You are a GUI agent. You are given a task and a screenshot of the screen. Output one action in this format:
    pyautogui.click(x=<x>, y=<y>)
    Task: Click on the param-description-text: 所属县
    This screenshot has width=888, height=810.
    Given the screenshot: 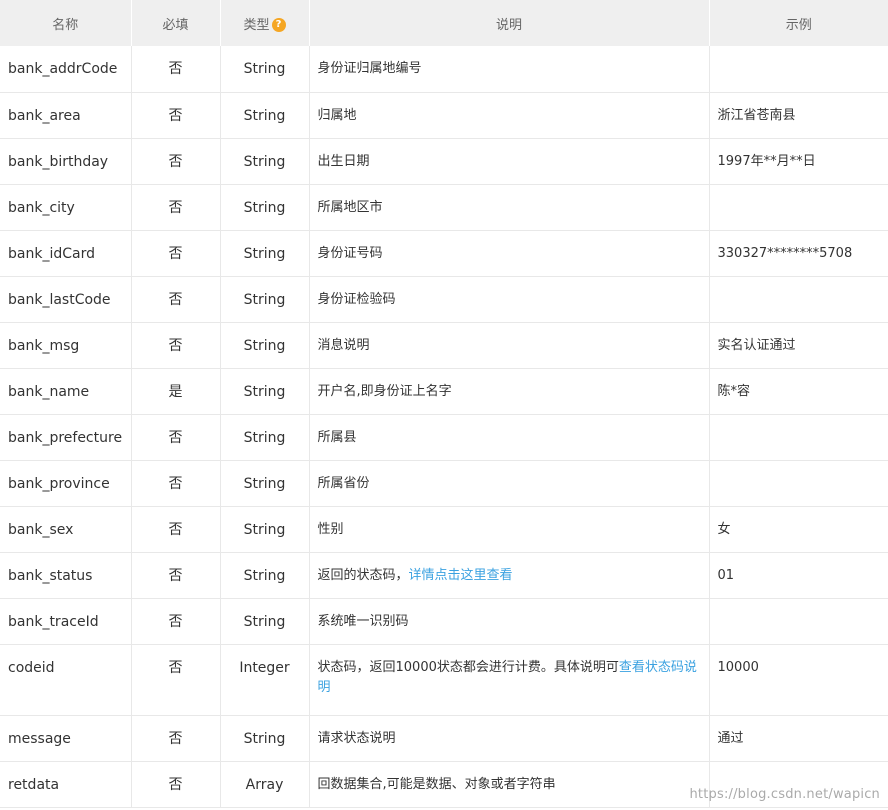 What is the action you would take?
    pyautogui.click(x=337, y=437)
    